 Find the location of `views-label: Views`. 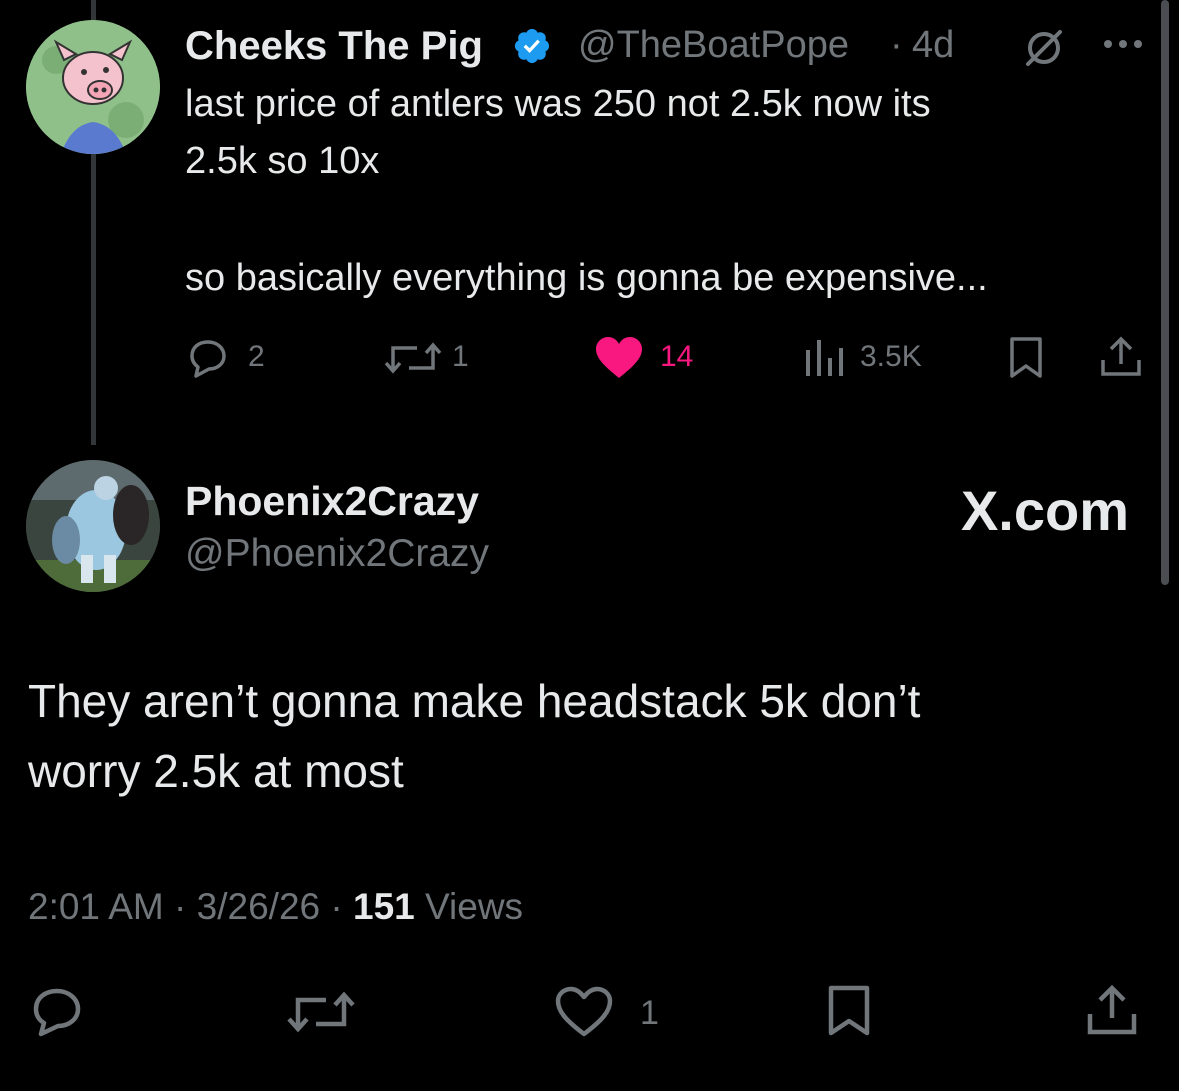

views-label: Views is located at coordinates (474, 906).